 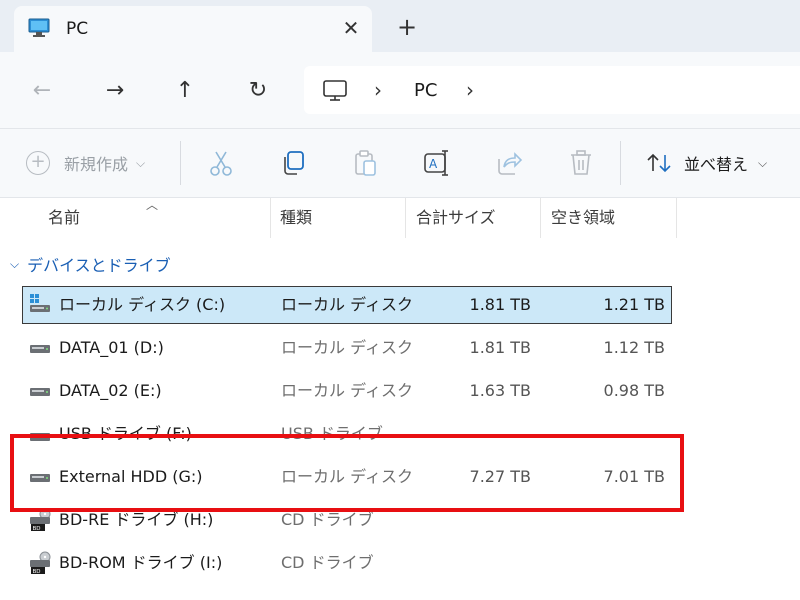 I want to click on sort-label: 並べ替え, so click(x=716, y=164).